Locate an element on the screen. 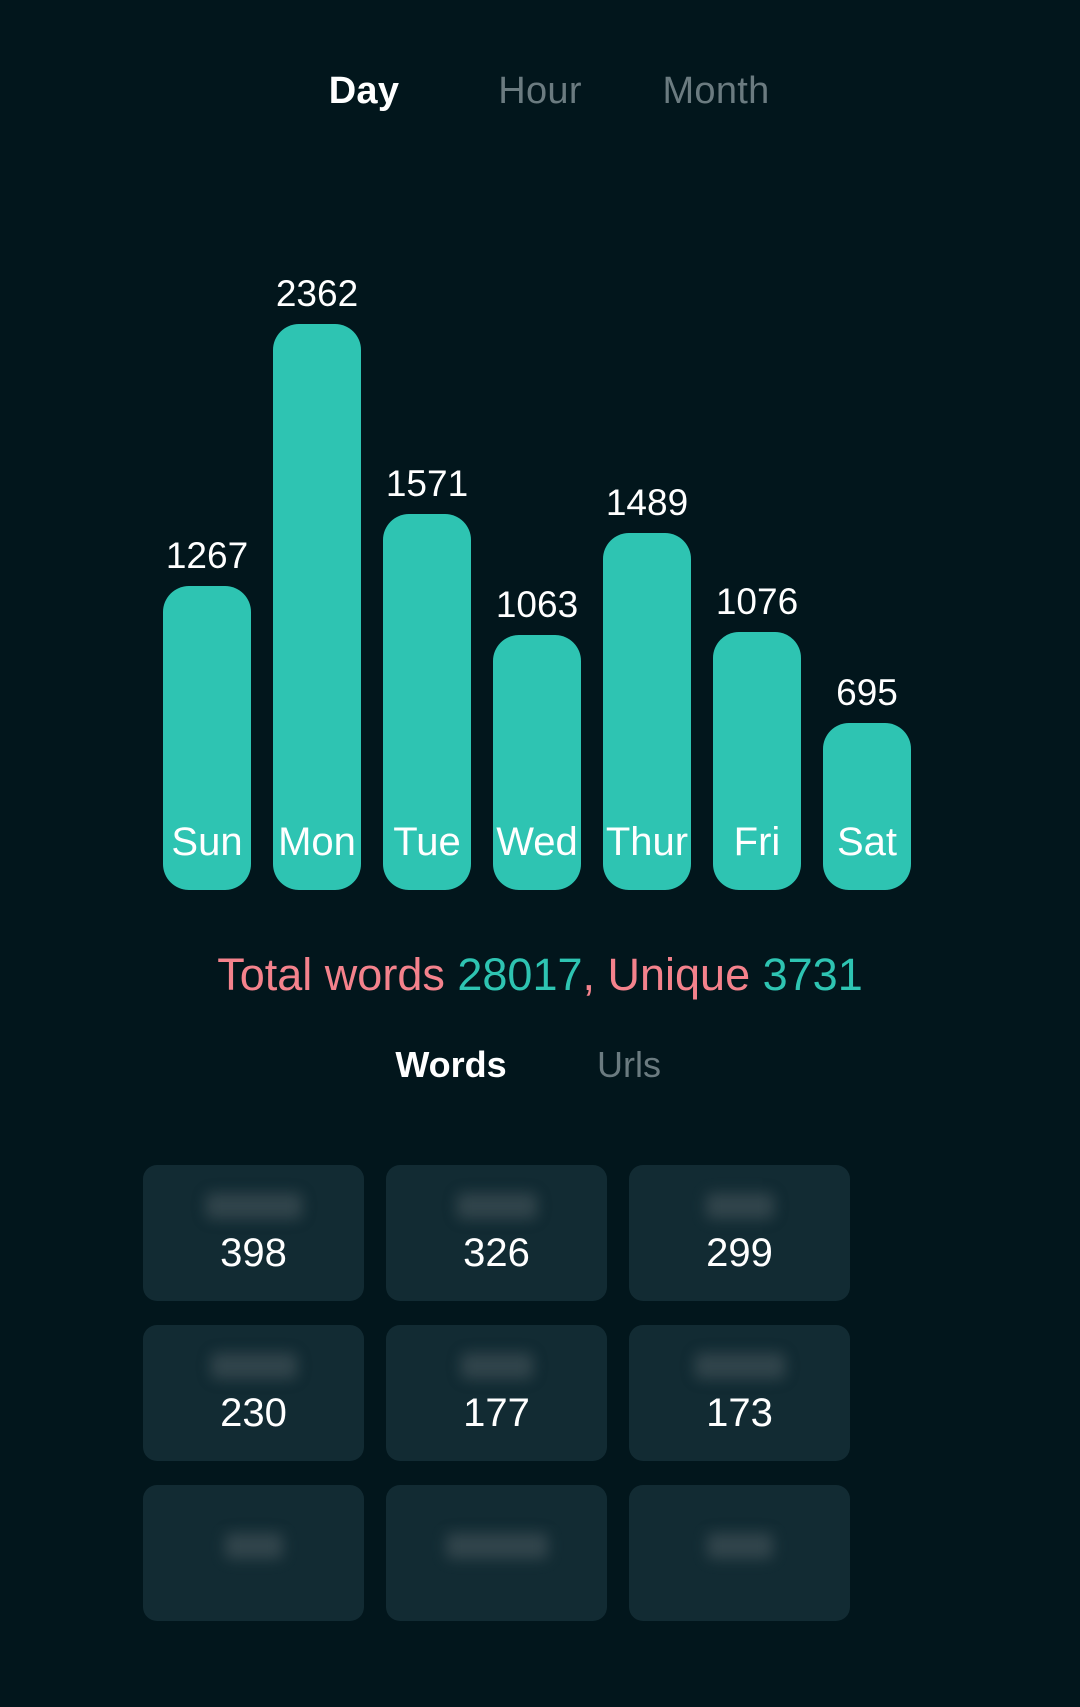 The width and height of the screenshot is (1080, 1707). bar-value-label: 1063 is located at coordinates (537, 604).